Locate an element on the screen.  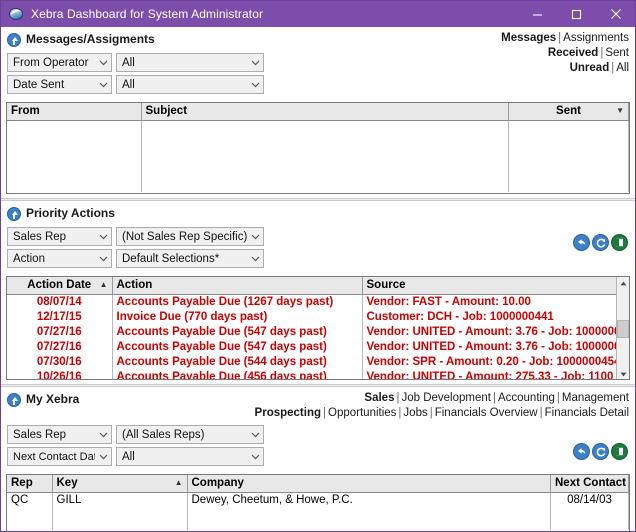
column-header-action: Action is located at coordinates (237, 286).